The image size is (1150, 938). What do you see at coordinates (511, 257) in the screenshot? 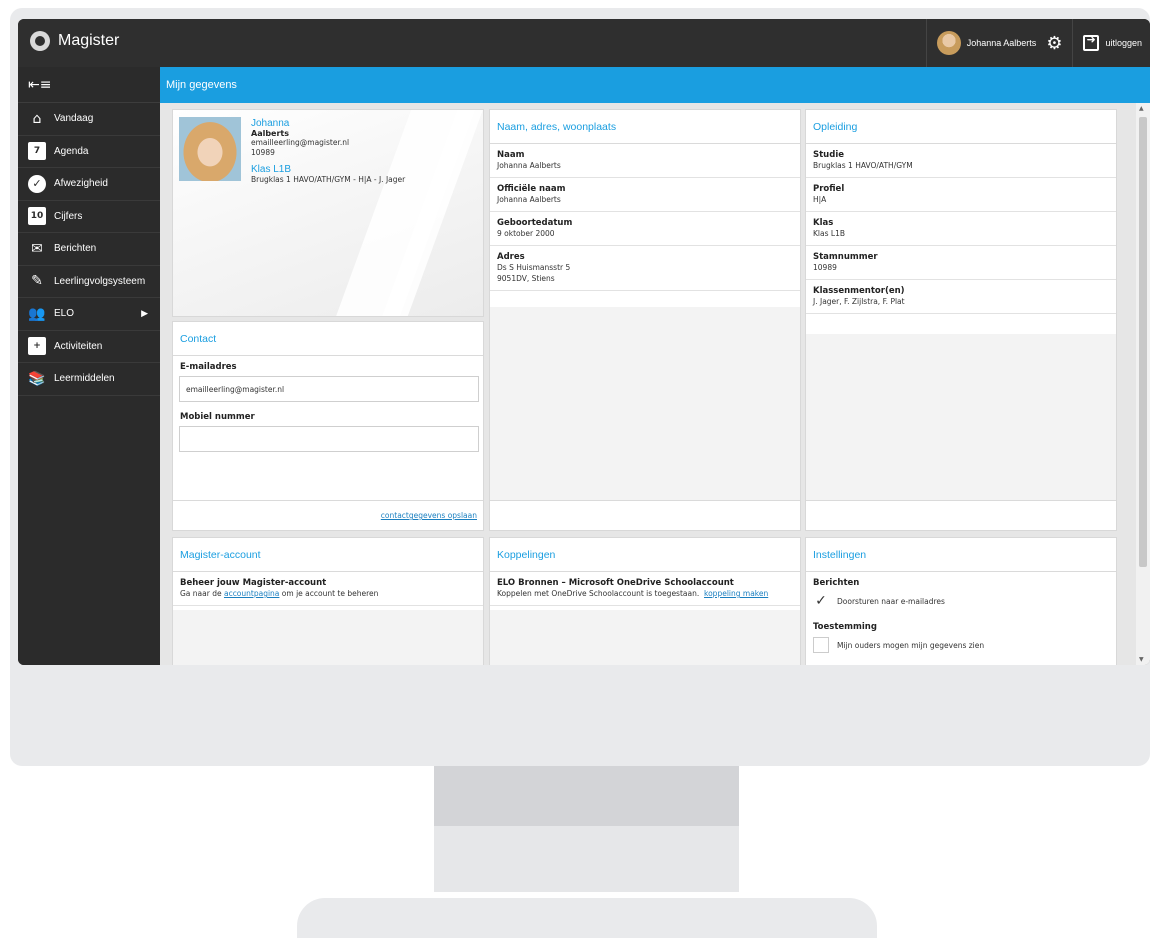
I see `row-label: Adres` at bounding box center [511, 257].